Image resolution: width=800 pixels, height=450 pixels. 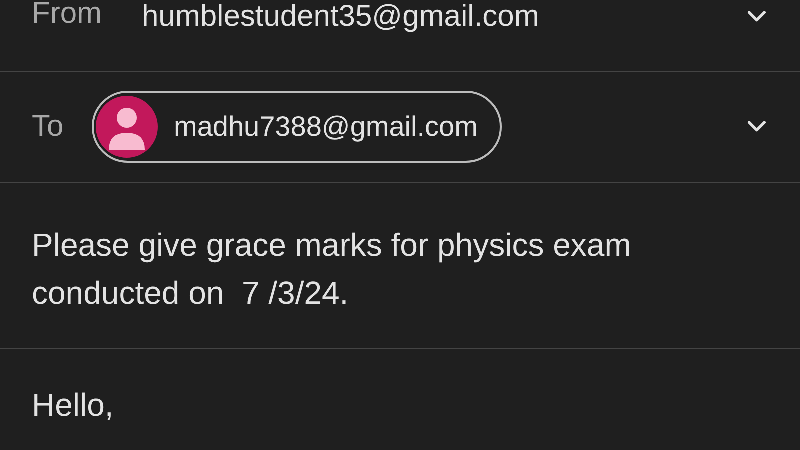 I want to click on message-body: Hello,, so click(x=400, y=405).